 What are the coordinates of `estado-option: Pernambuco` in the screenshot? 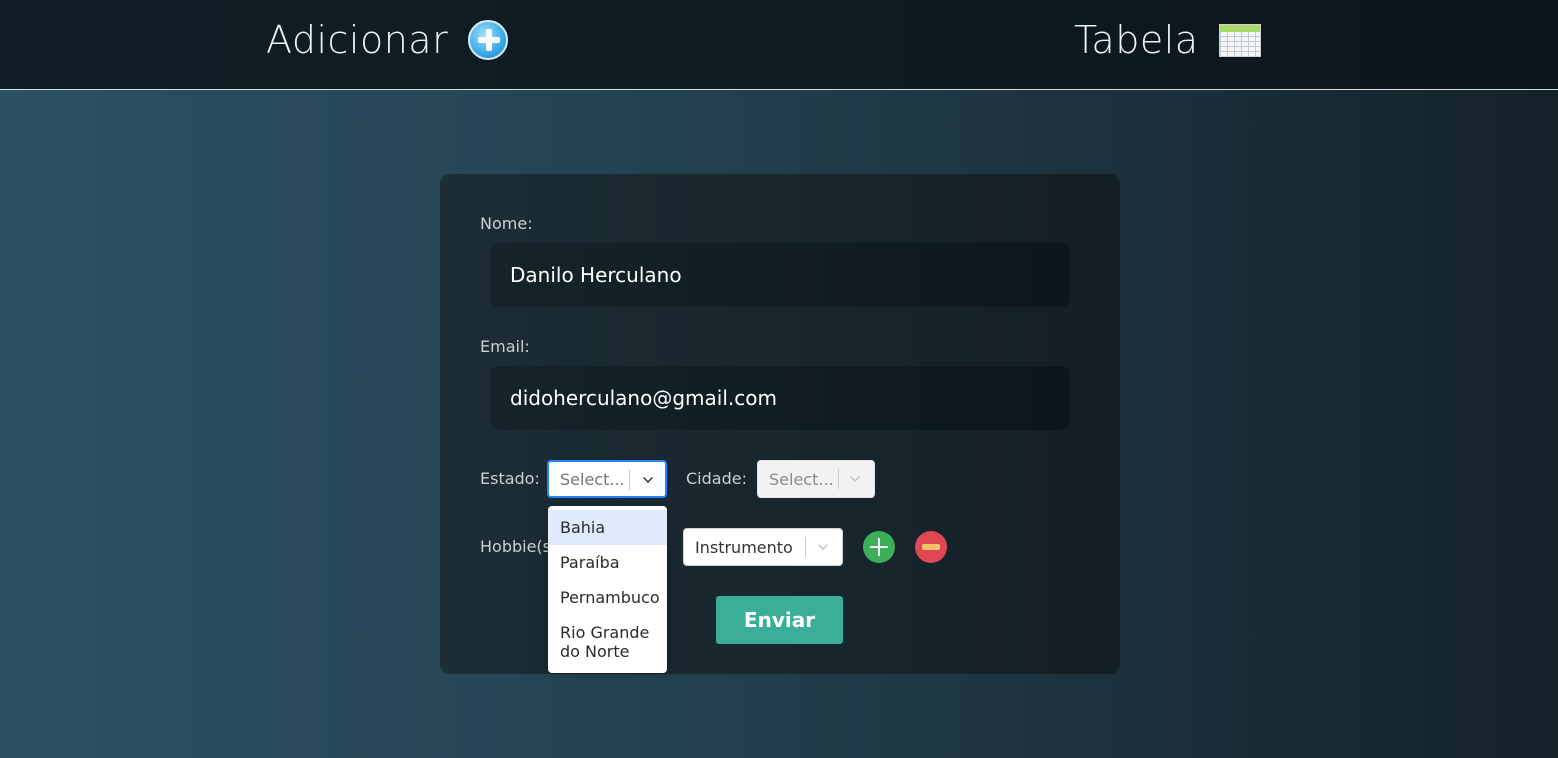 It's located at (607, 597).